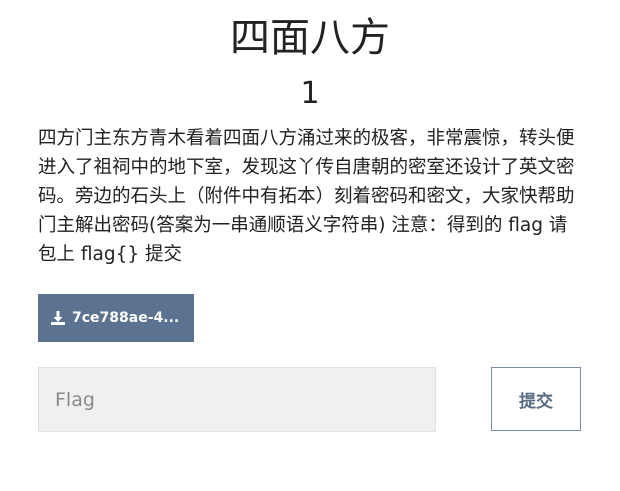 This screenshot has width=620, height=491. What do you see at coordinates (58, 318) in the screenshot?
I see `download-icon` at bounding box center [58, 318].